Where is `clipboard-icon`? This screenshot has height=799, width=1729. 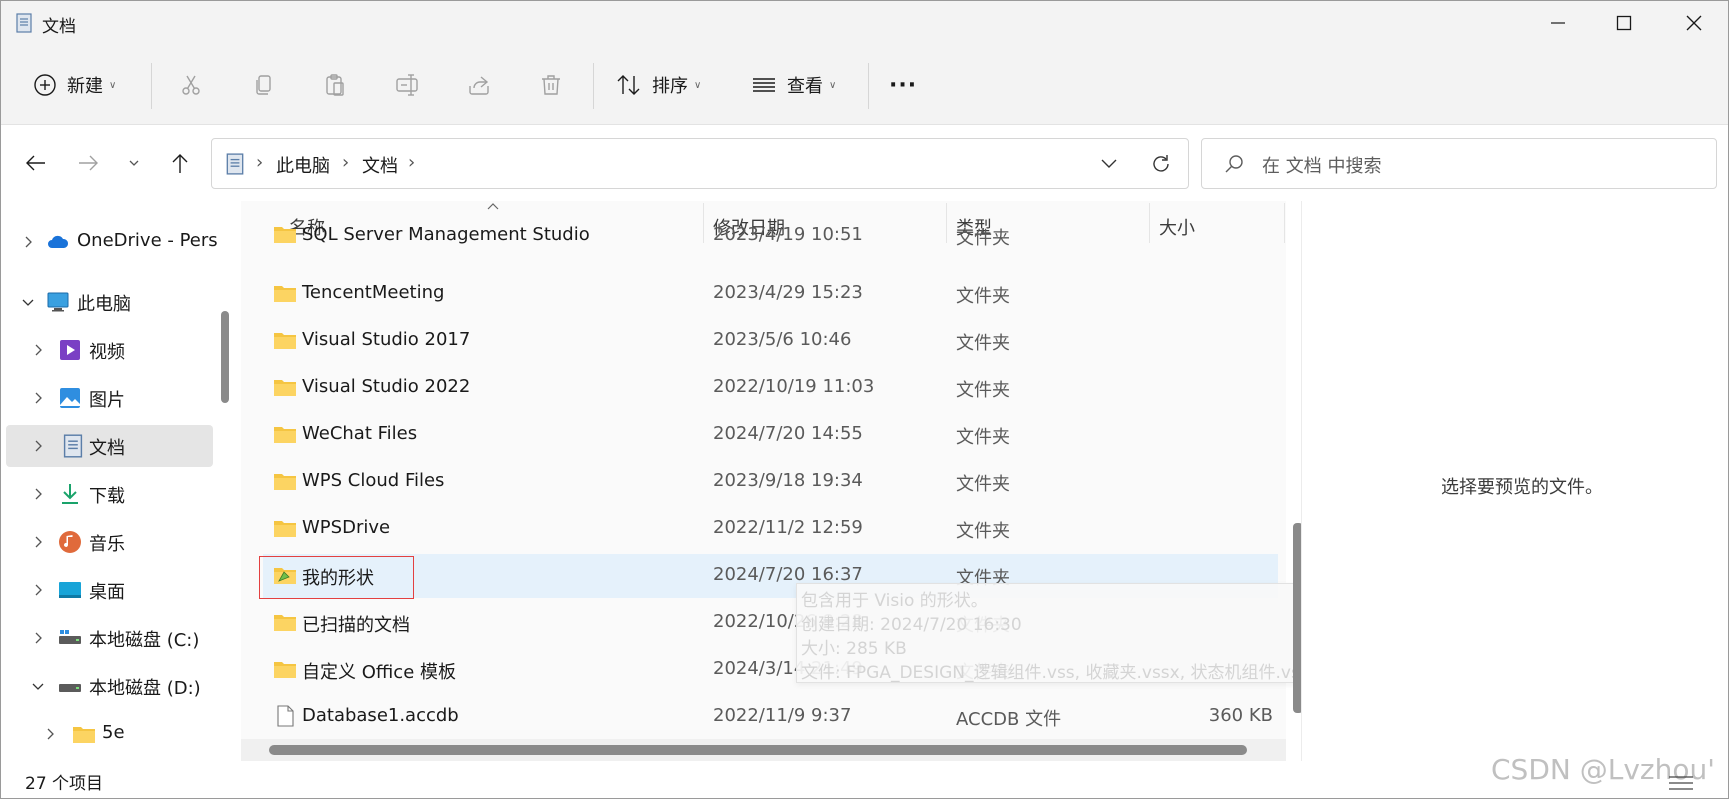 clipboard-icon is located at coordinates (335, 85).